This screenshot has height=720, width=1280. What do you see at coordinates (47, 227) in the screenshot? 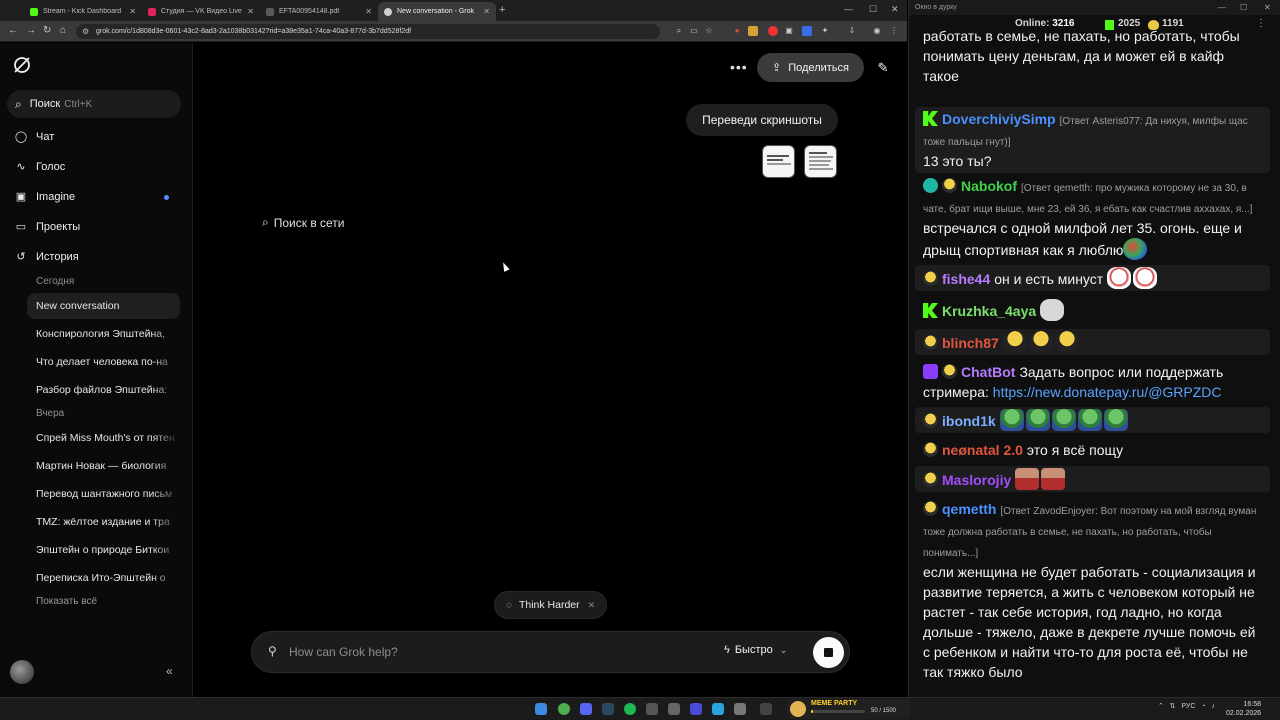
I see `nav-projects: ▭ Проекты` at bounding box center [47, 227].